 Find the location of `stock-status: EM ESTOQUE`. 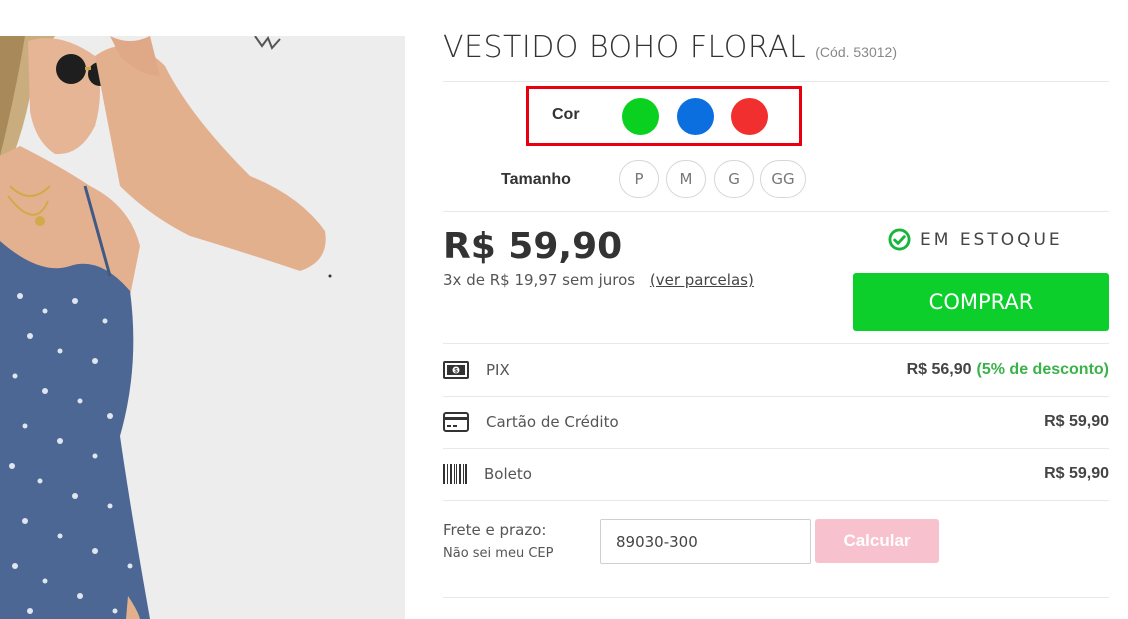

stock-status: EM ESTOQUE is located at coordinates (975, 239).